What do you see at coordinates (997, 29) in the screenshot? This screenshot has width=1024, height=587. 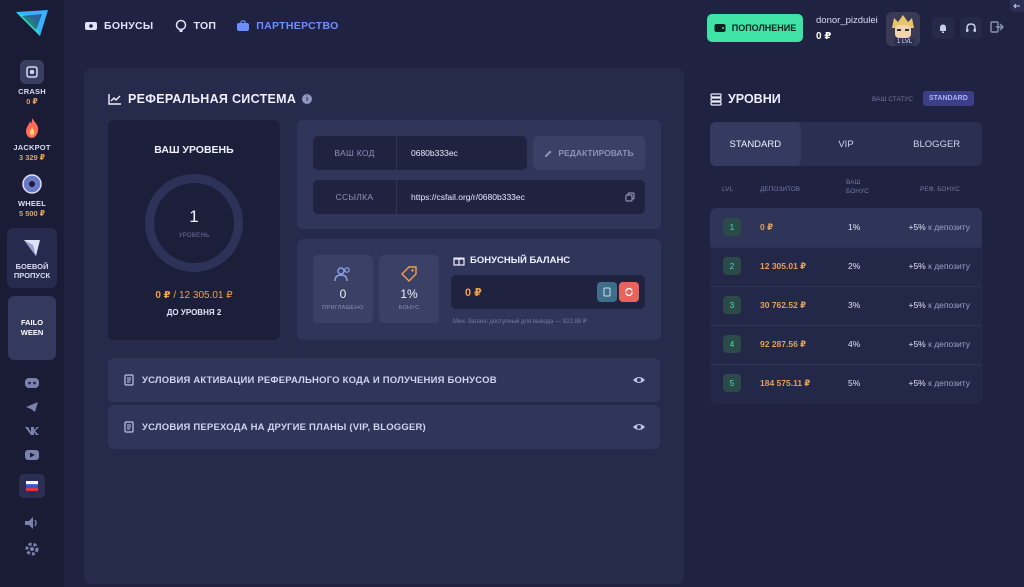 I see `logout-icon` at bounding box center [997, 29].